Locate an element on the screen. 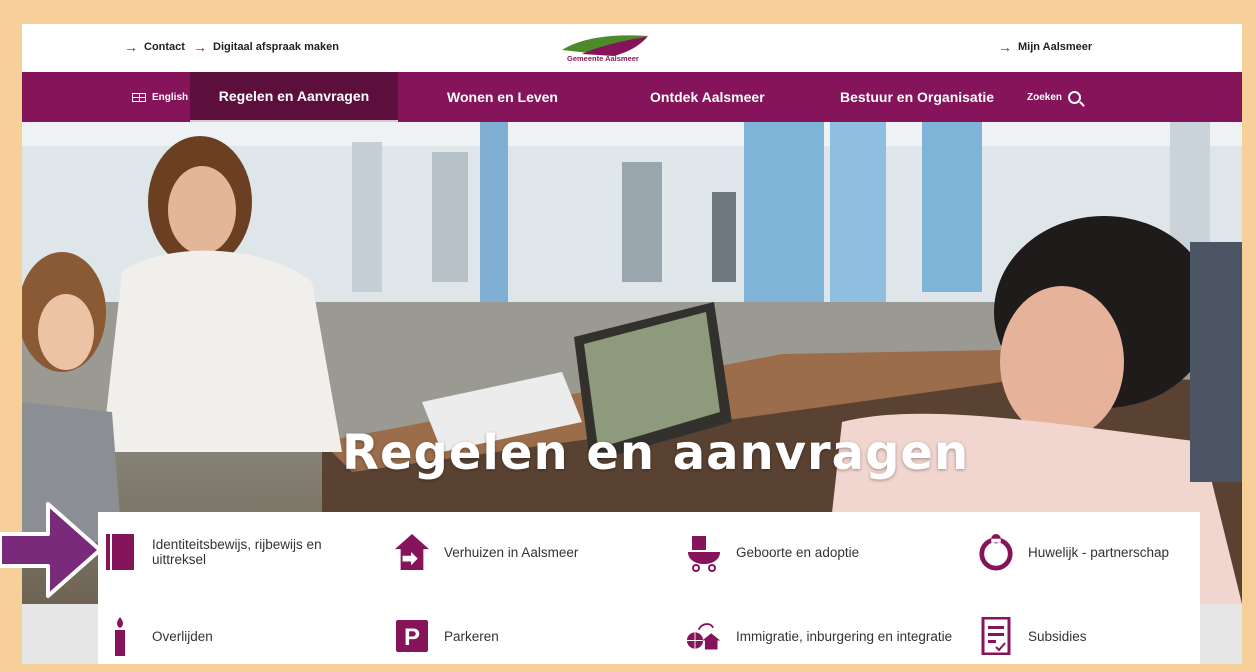 This screenshot has height=672, width=1256. tile-label: Huwelijk - partnerschap is located at coordinates (1099, 552).